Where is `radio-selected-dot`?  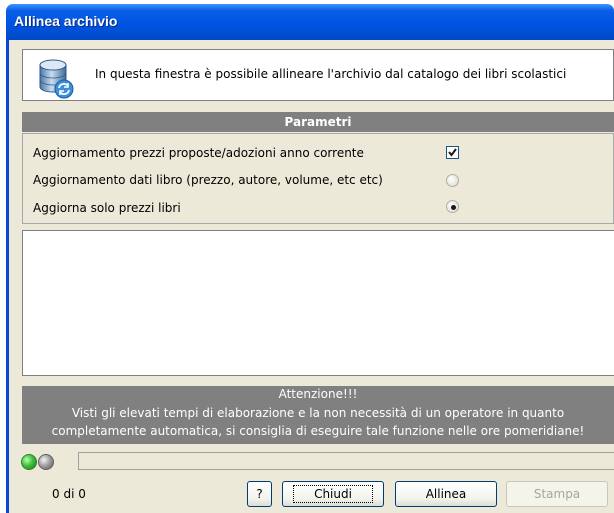 radio-selected-dot is located at coordinates (453, 207).